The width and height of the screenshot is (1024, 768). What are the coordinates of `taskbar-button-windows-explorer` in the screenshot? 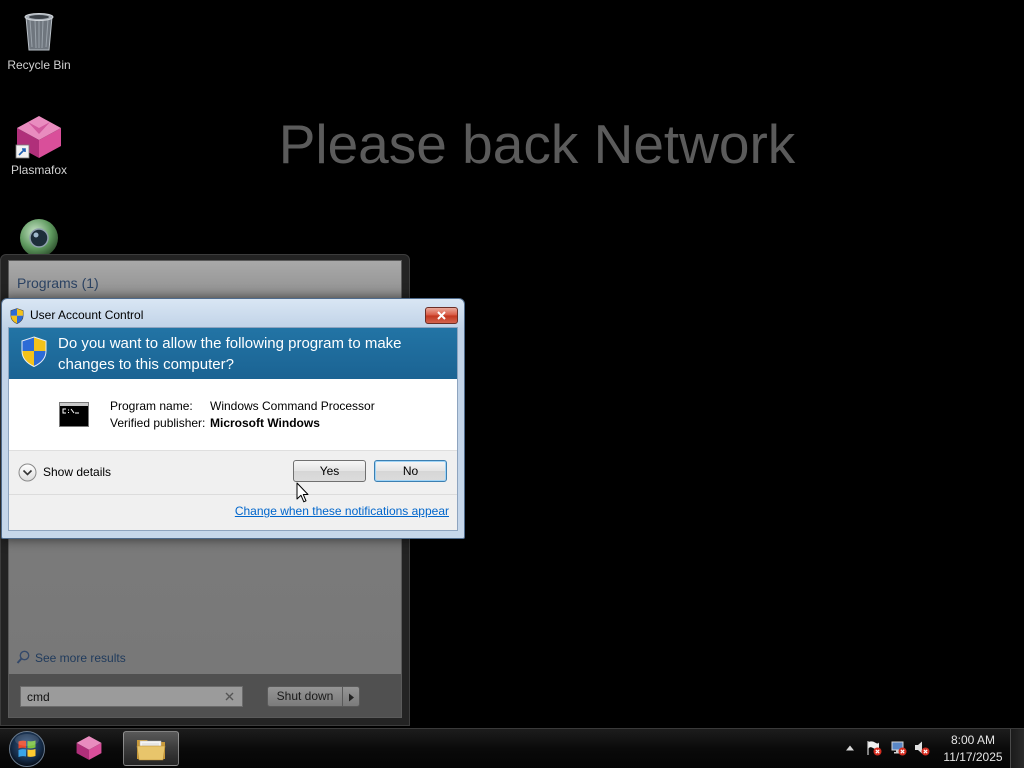 It's located at (151, 748).